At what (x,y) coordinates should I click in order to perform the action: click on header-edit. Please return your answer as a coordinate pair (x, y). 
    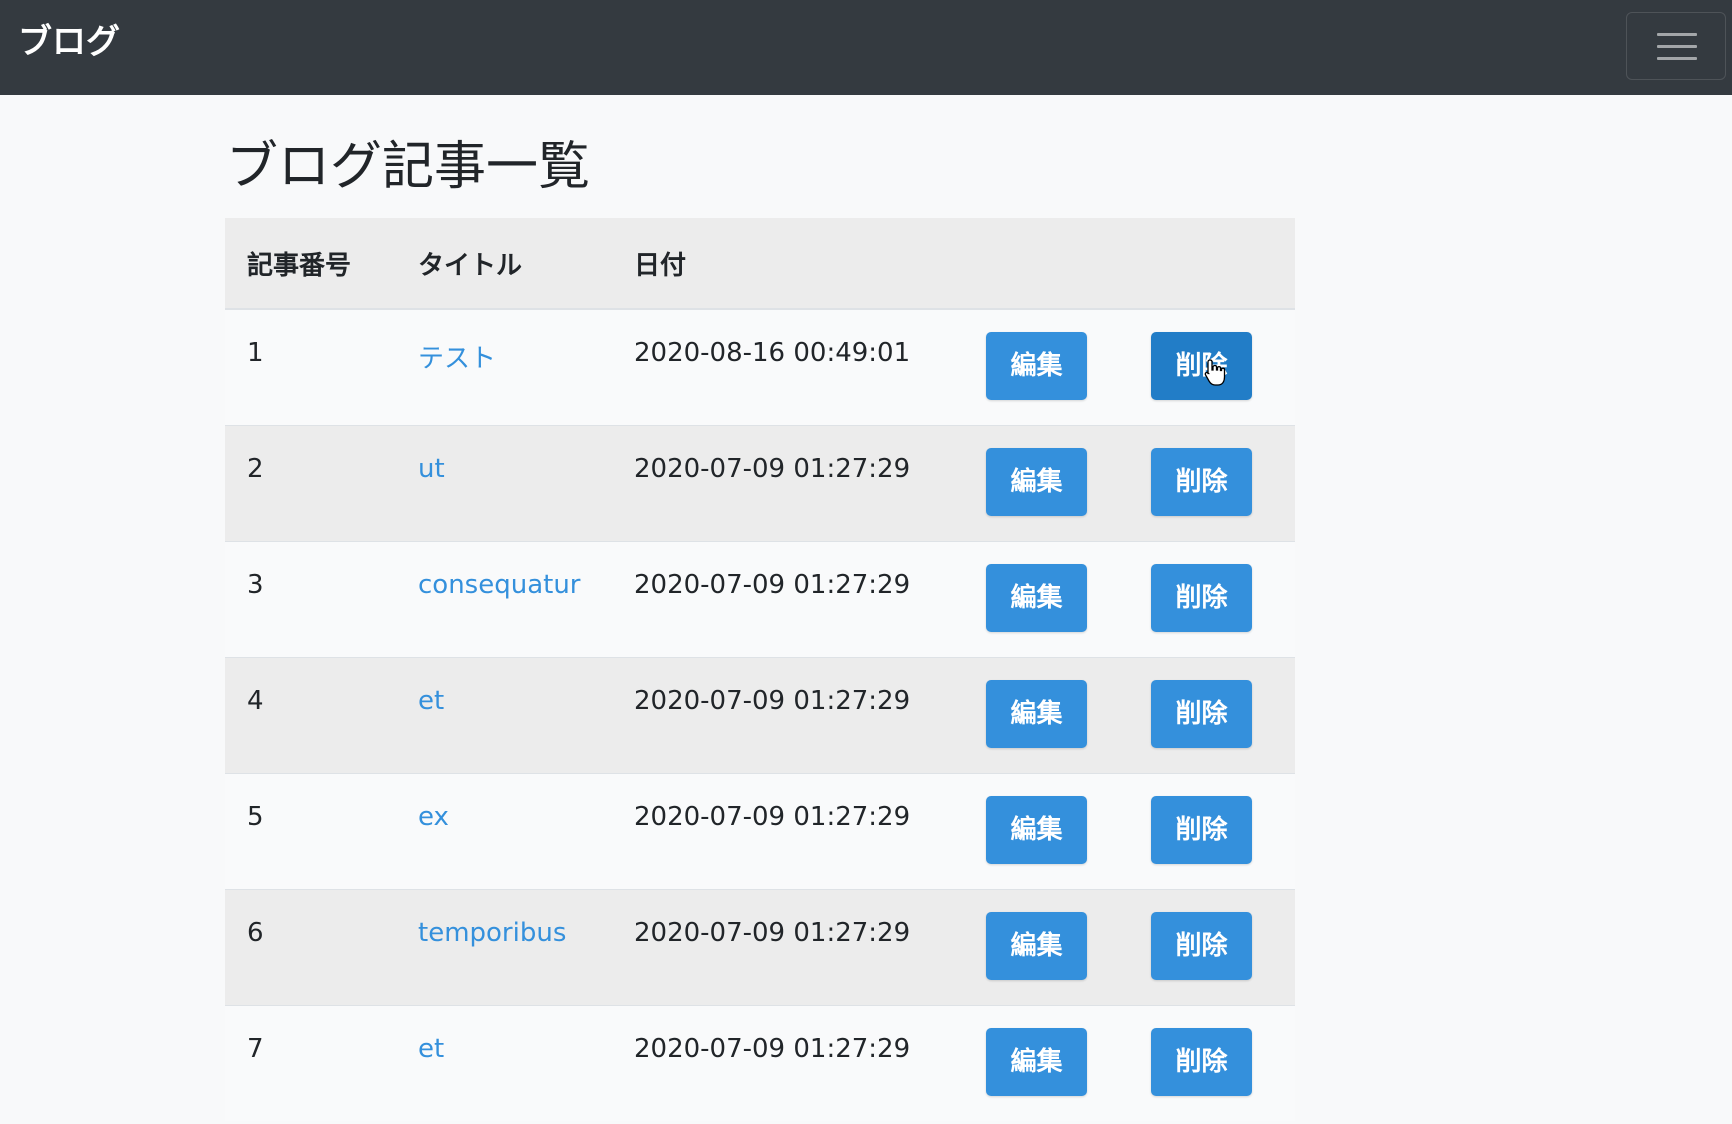
    Looking at the image, I should click on (1046, 264).